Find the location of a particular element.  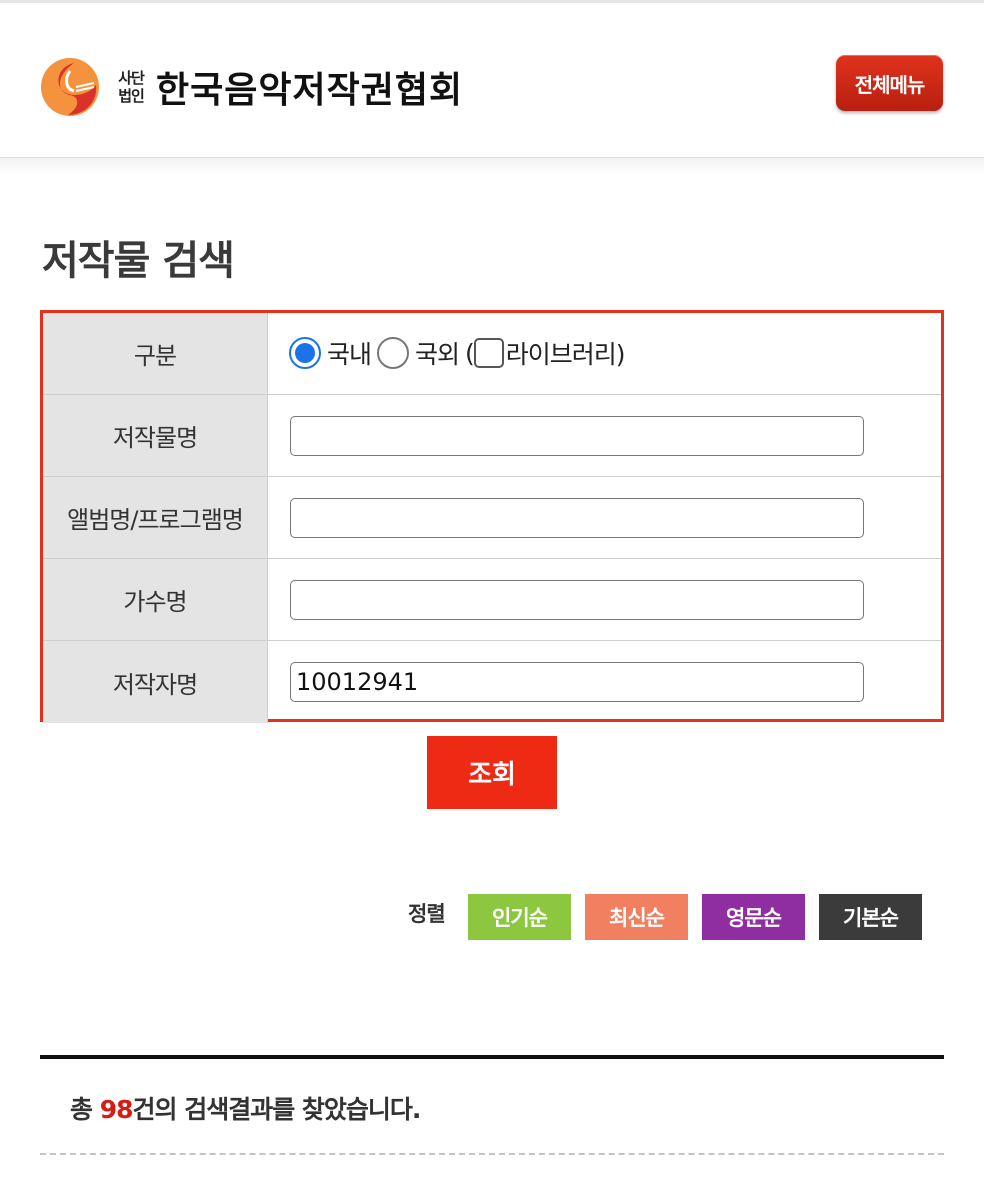

author-row: 저작자명 is located at coordinates (492, 682).